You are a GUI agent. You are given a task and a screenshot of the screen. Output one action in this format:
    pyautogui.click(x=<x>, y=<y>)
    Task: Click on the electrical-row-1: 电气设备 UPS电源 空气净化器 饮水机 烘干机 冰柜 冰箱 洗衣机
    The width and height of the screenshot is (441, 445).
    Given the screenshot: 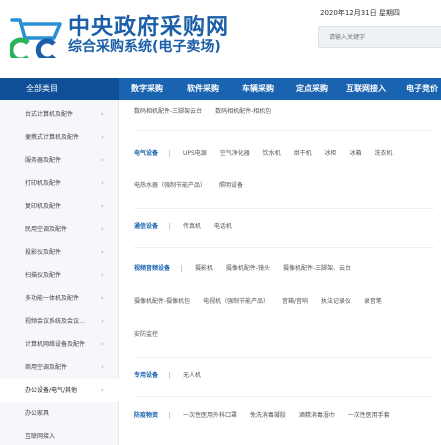 What is the action you would take?
    pyautogui.click(x=268, y=154)
    